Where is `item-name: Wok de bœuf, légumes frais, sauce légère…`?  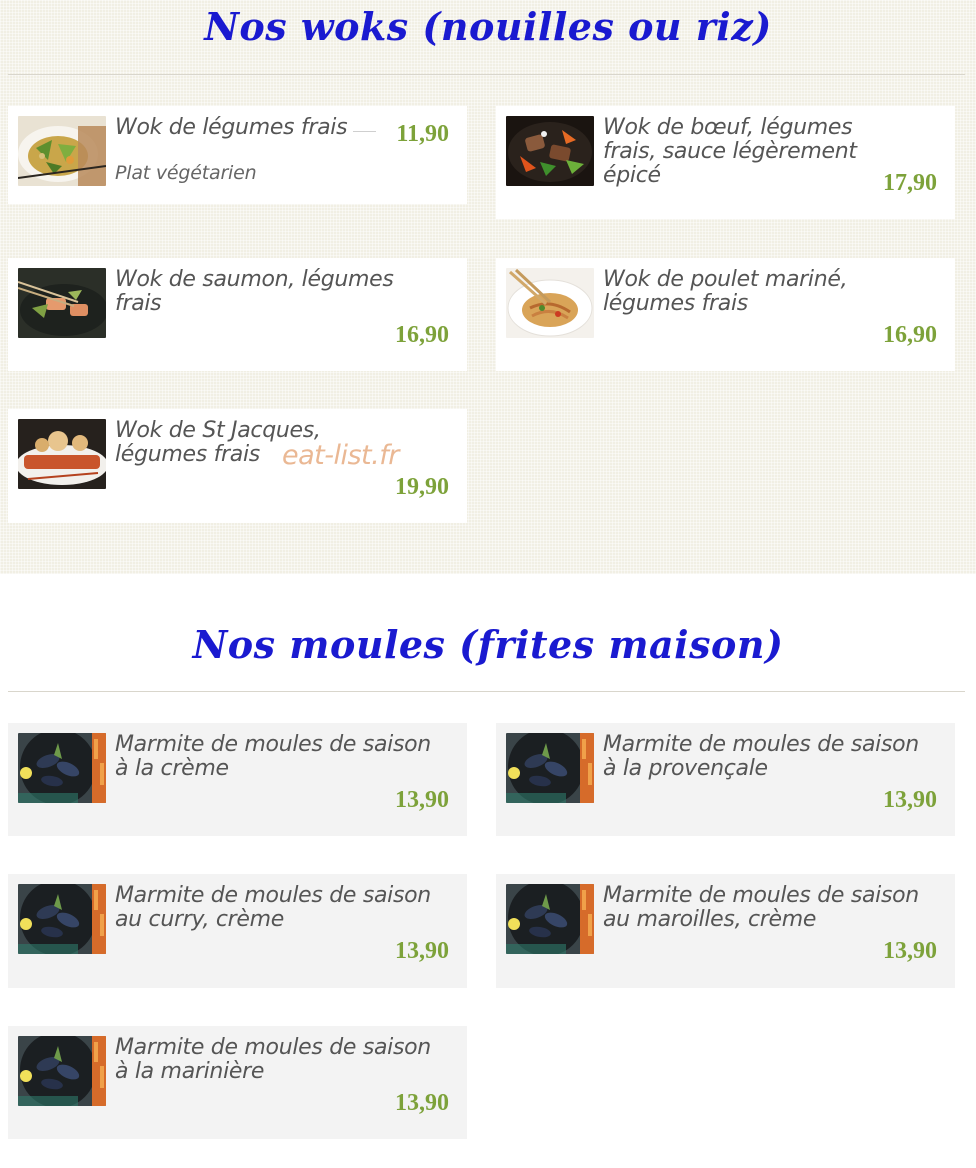 item-name: Wok de bœuf, légumes frais, sauce légère… is located at coordinates (730, 151).